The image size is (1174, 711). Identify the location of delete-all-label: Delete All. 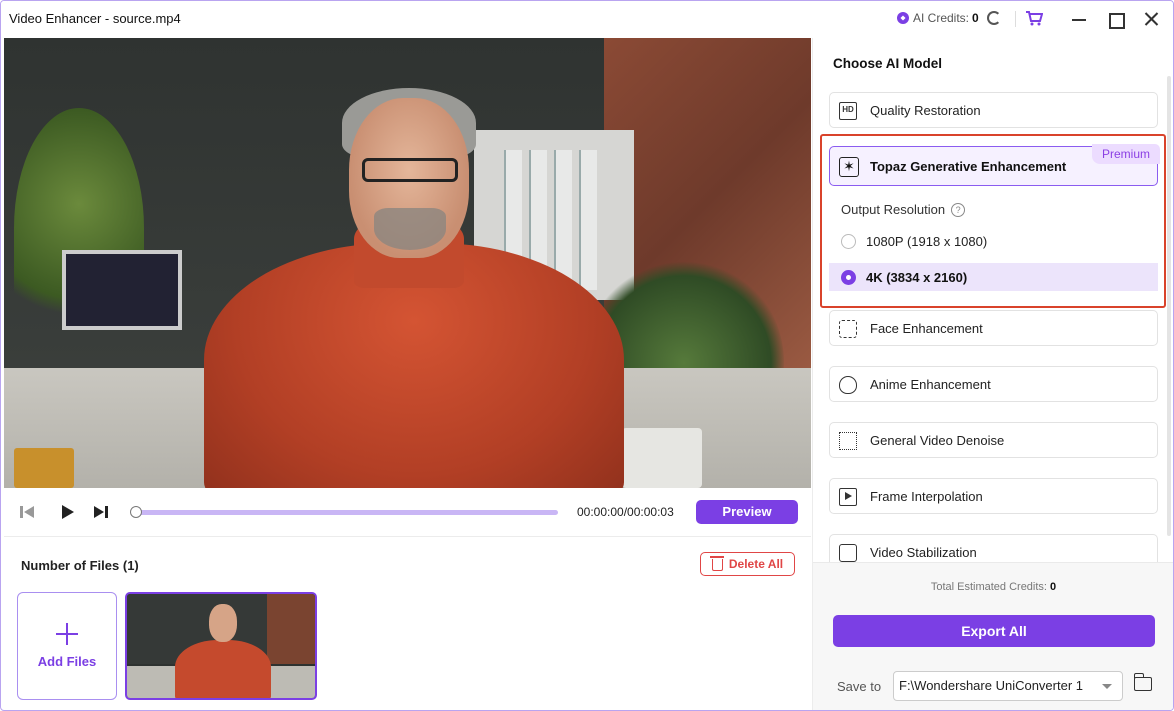
(756, 564).